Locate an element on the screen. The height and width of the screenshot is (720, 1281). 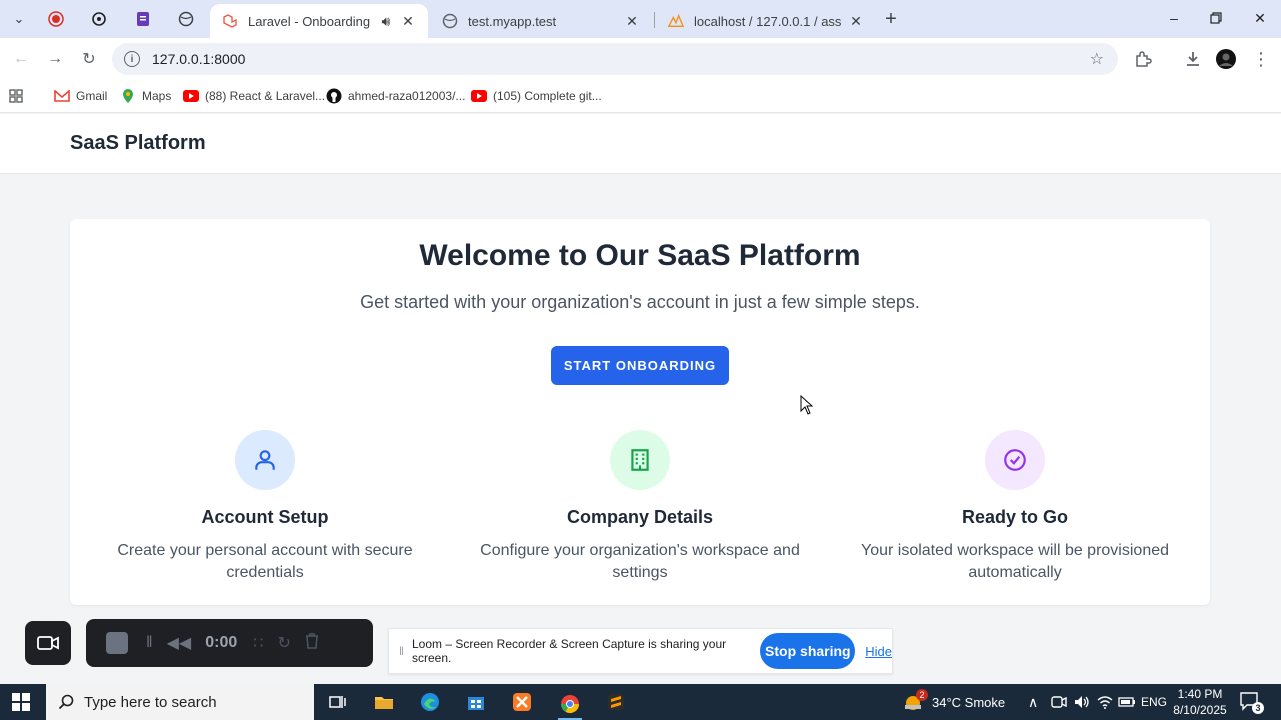
tray-overflow-icon: ∧ is located at coordinates (1033, 702).